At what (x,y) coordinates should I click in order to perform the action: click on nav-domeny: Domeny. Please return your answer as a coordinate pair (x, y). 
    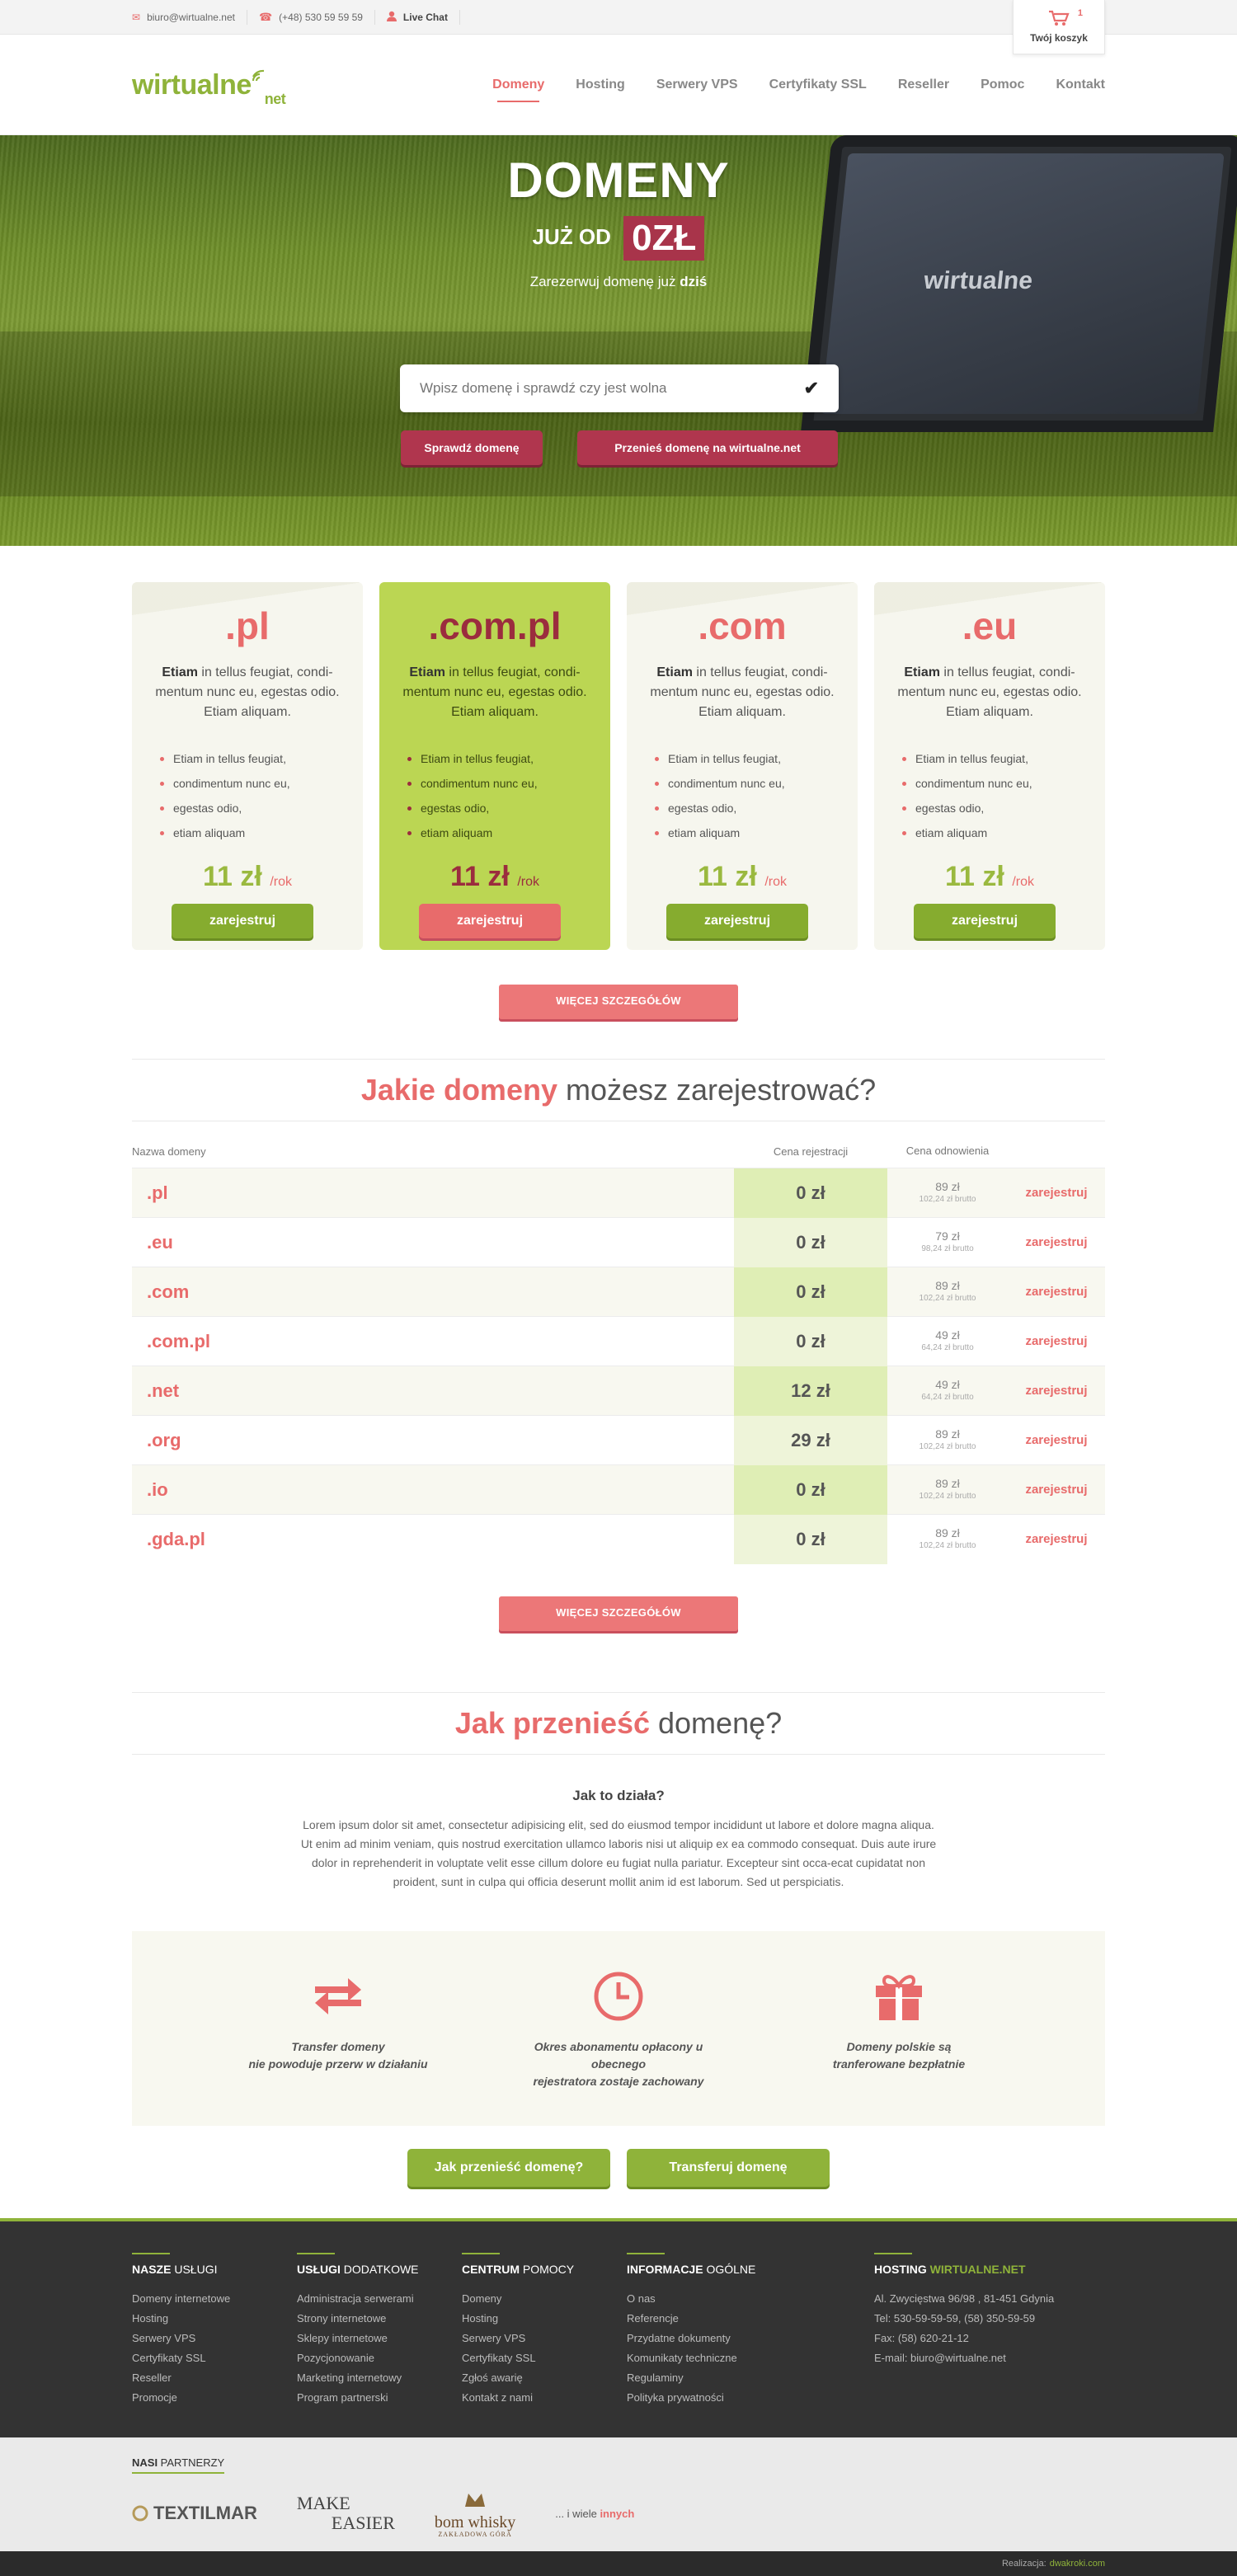
    Looking at the image, I should click on (518, 90).